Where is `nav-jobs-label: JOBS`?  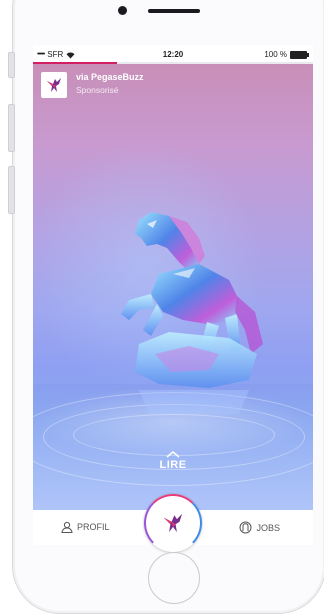
nav-jobs-label: JOBS is located at coordinates (268, 527).